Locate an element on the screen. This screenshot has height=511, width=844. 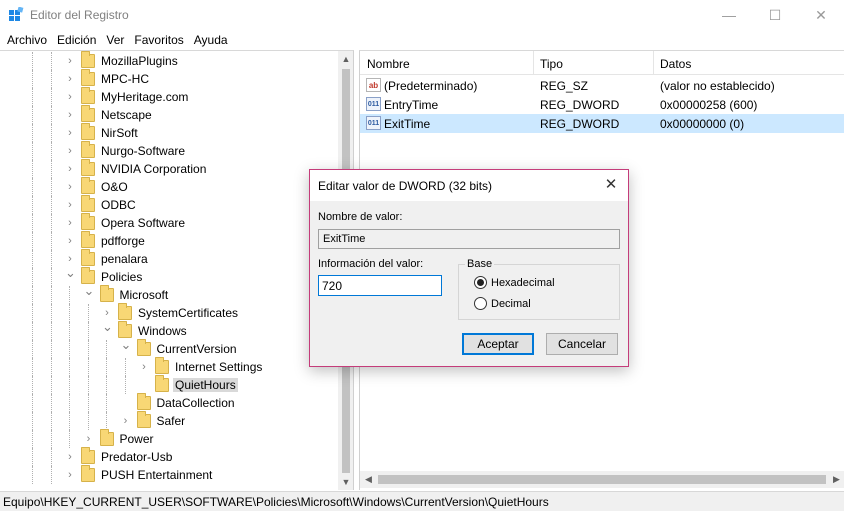
tree-item: ⌄ Microsoft is located at coordinates (169, 294).